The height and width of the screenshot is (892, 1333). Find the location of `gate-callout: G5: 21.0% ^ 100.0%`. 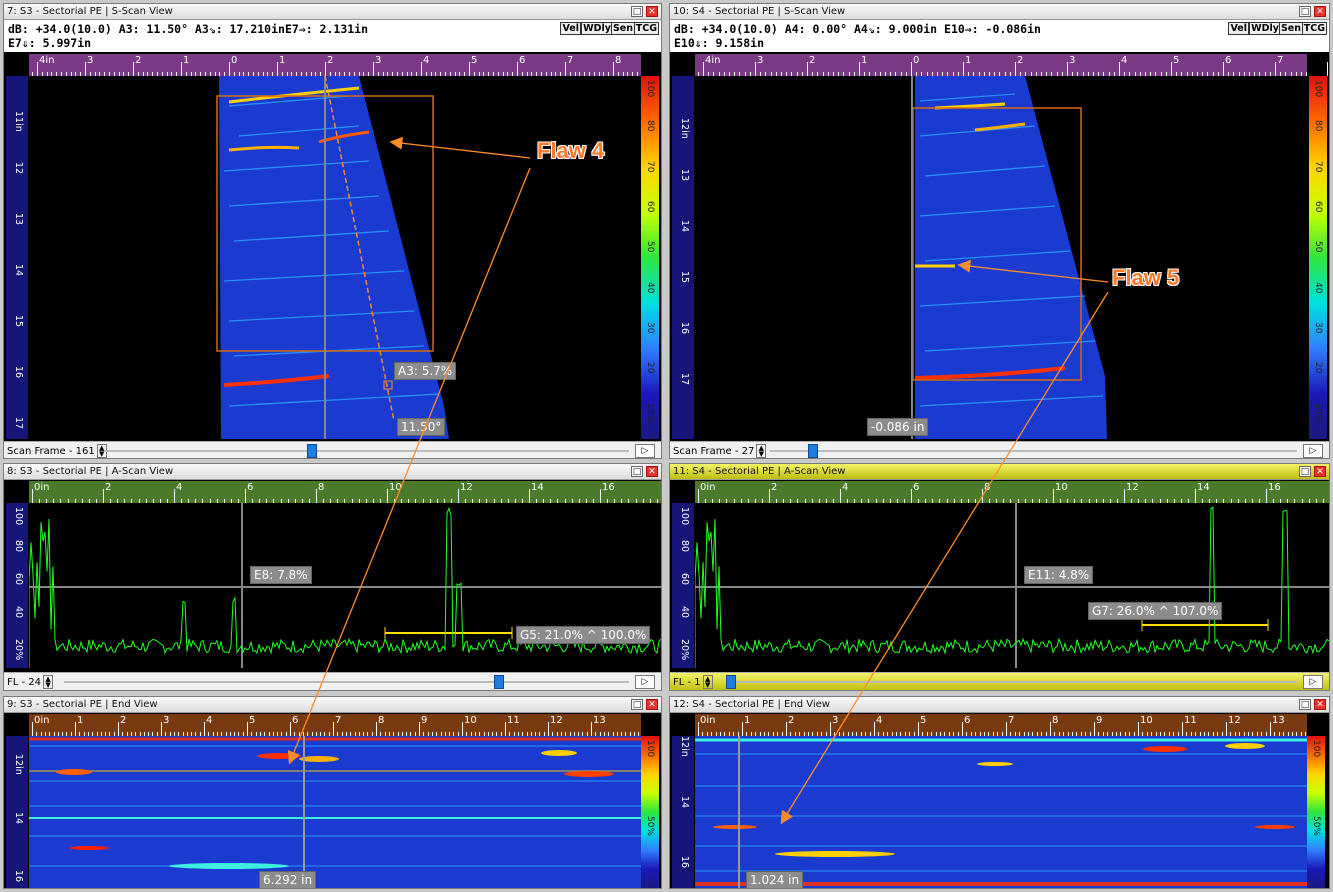

gate-callout: G5: 21.0% ^ 100.0% is located at coordinates (583, 635).